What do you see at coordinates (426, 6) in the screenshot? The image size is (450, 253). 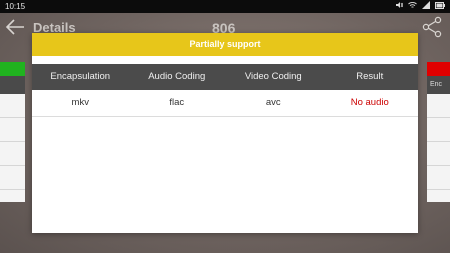 I see `signal-icon` at bounding box center [426, 6].